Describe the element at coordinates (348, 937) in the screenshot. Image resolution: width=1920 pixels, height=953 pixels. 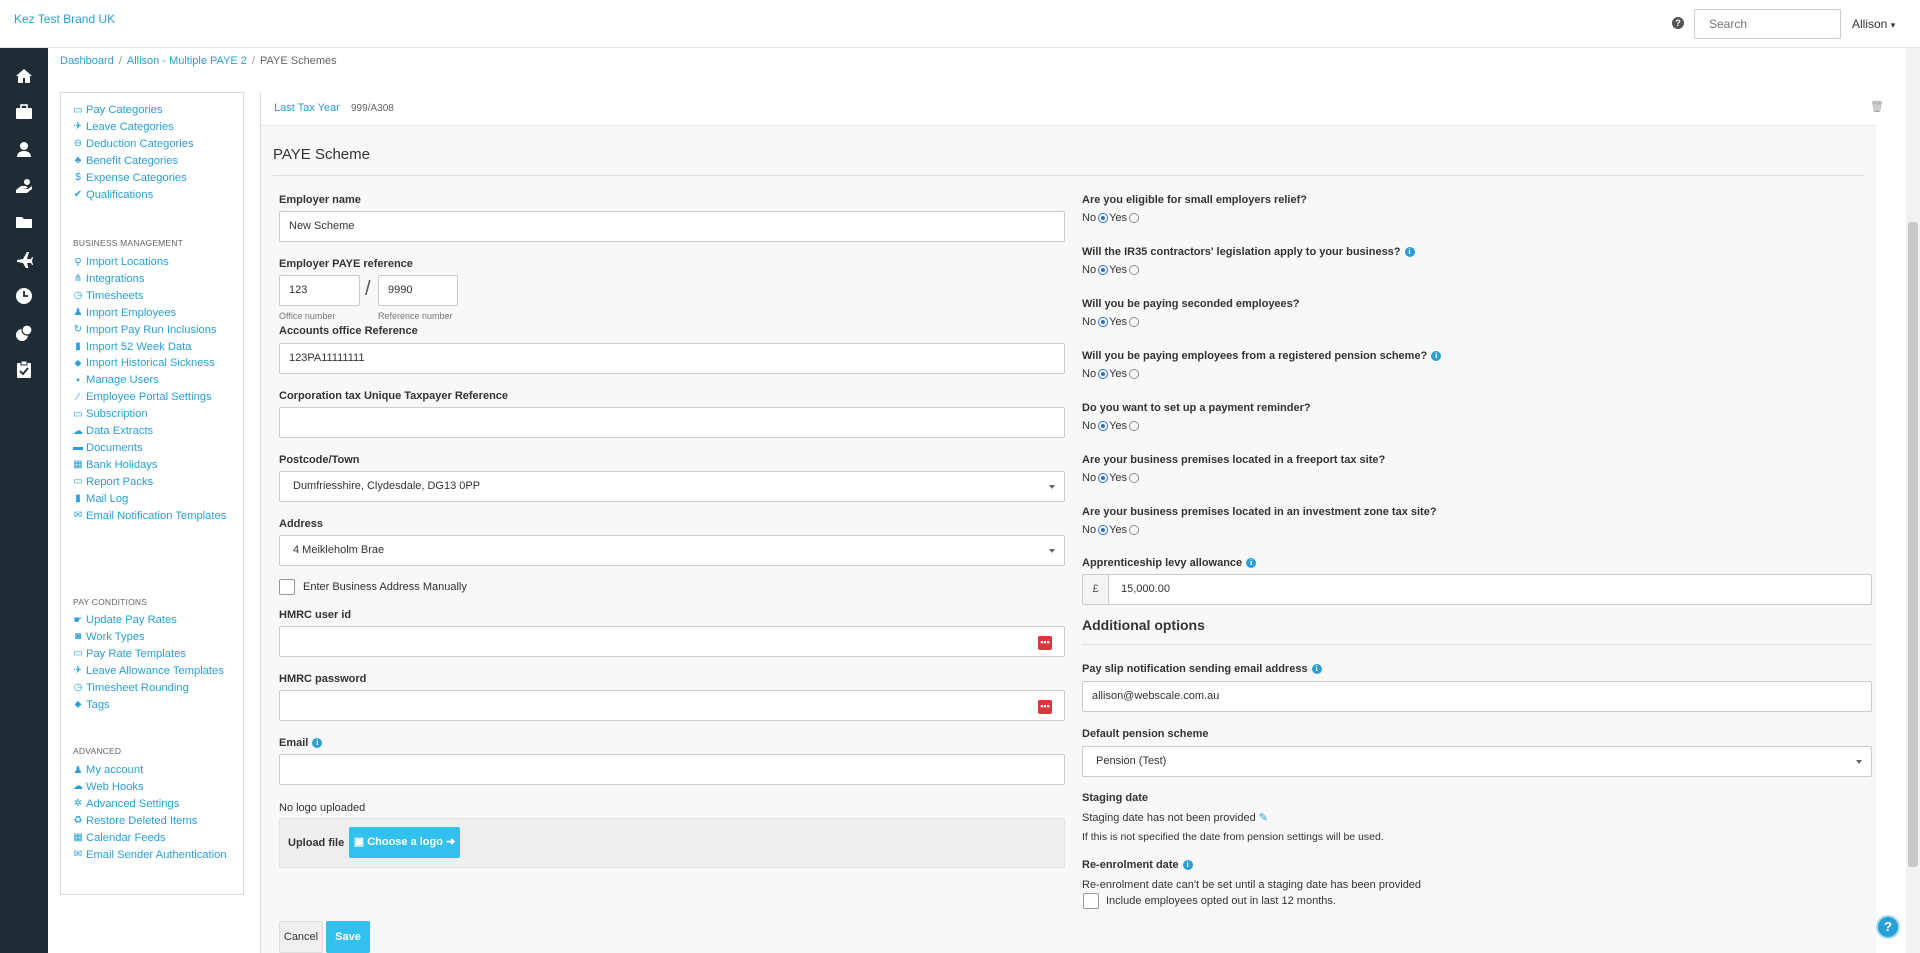
I see `save-button: Save` at that location.